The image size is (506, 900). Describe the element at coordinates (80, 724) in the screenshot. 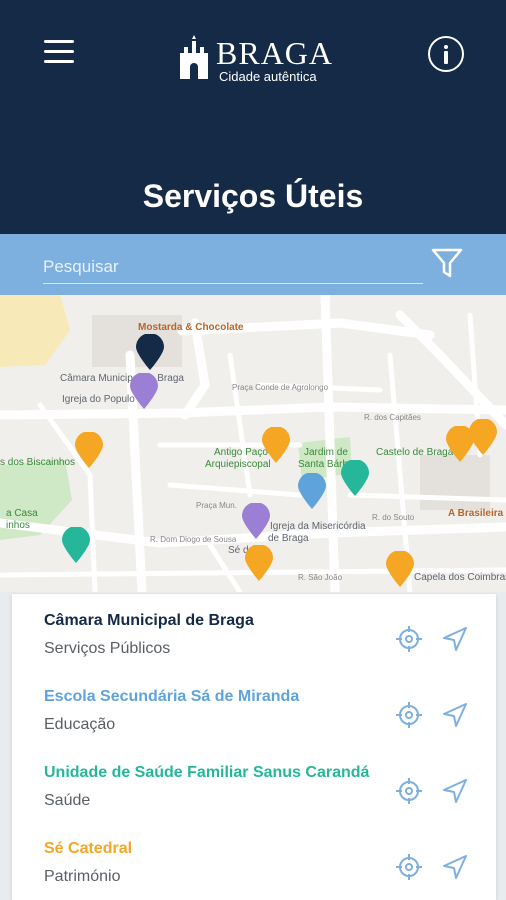

I see `item-category: Educação` at that location.